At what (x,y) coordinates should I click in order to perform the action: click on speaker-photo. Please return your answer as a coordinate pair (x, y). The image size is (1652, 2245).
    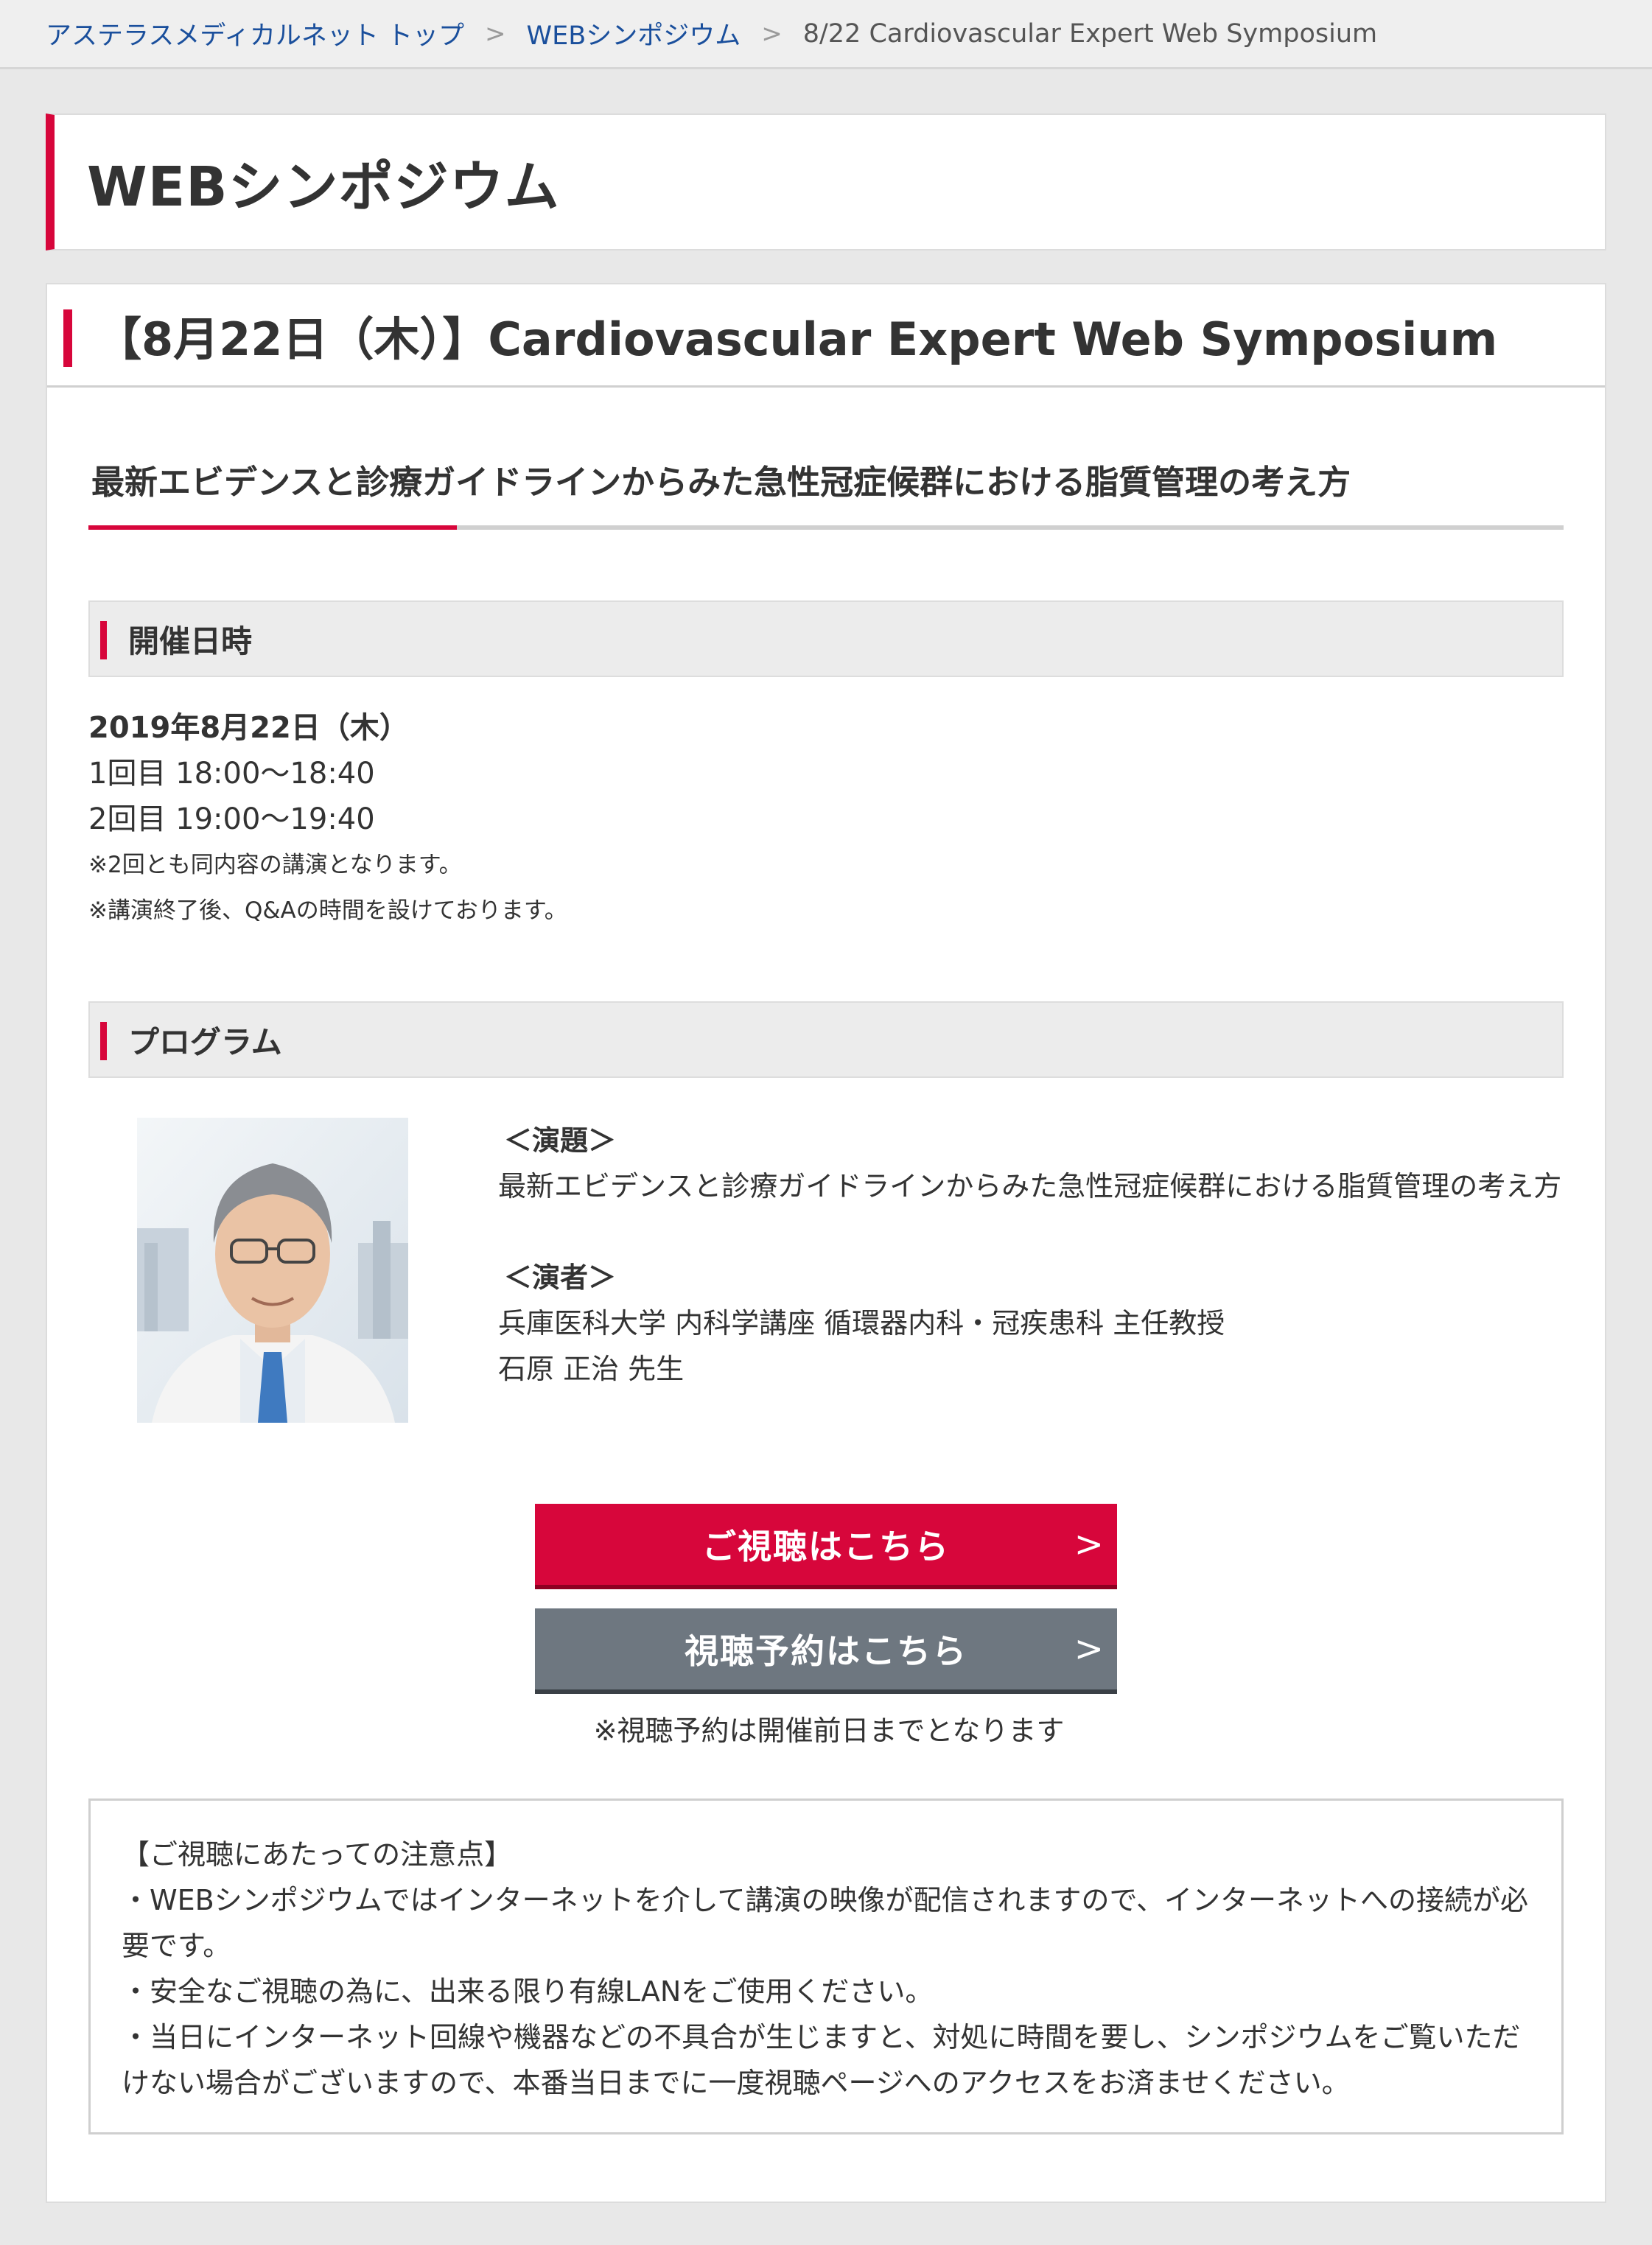
    Looking at the image, I should click on (272, 1270).